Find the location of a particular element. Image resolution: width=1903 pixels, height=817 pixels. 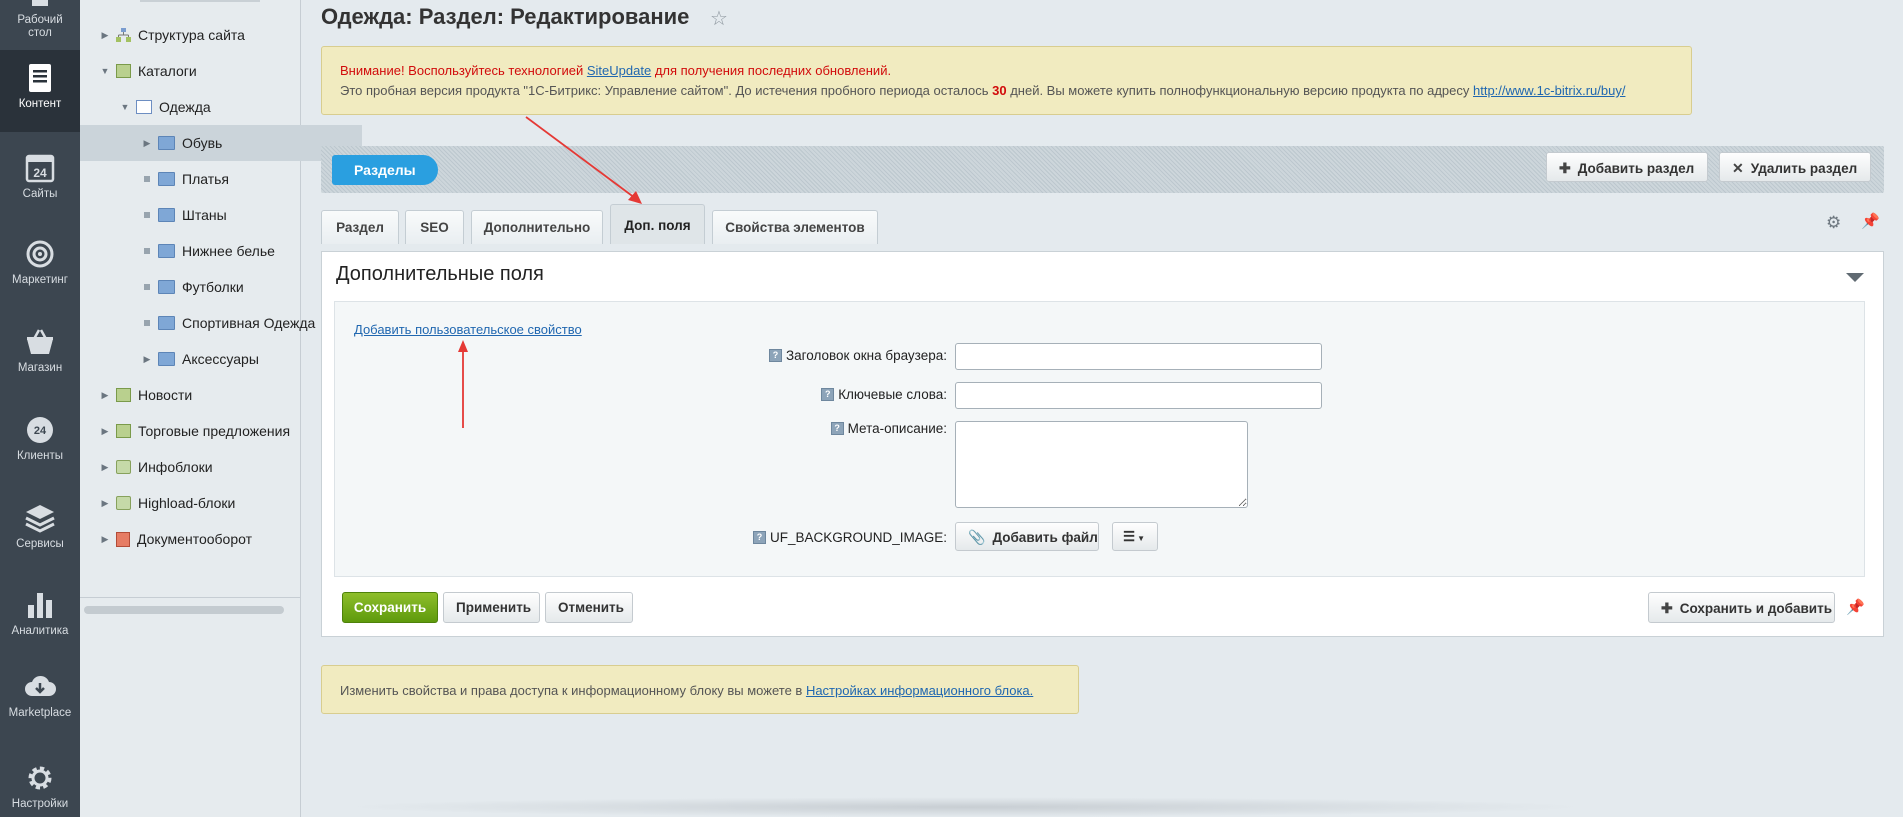

browser-title-label: ? Заголовок окна браузера: is located at coordinates (857, 355).